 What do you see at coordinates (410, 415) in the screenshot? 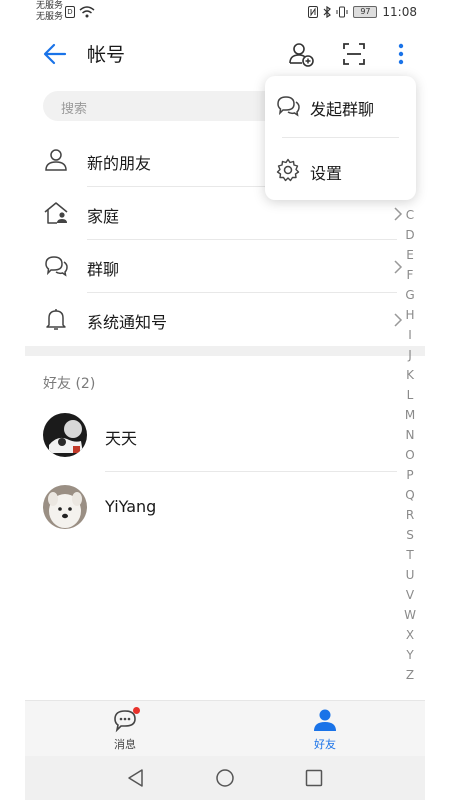
I see `alpha-index-letter: M` at bounding box center [410, 415].